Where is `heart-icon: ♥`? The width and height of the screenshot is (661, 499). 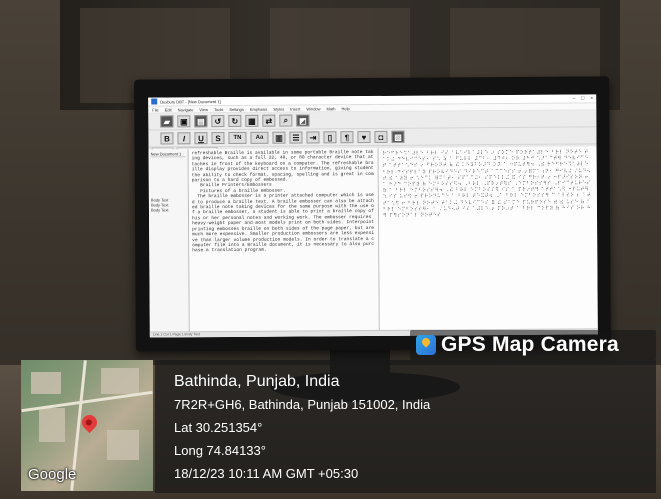
heart-icon: ♥ is located at coordinates (364, 137).